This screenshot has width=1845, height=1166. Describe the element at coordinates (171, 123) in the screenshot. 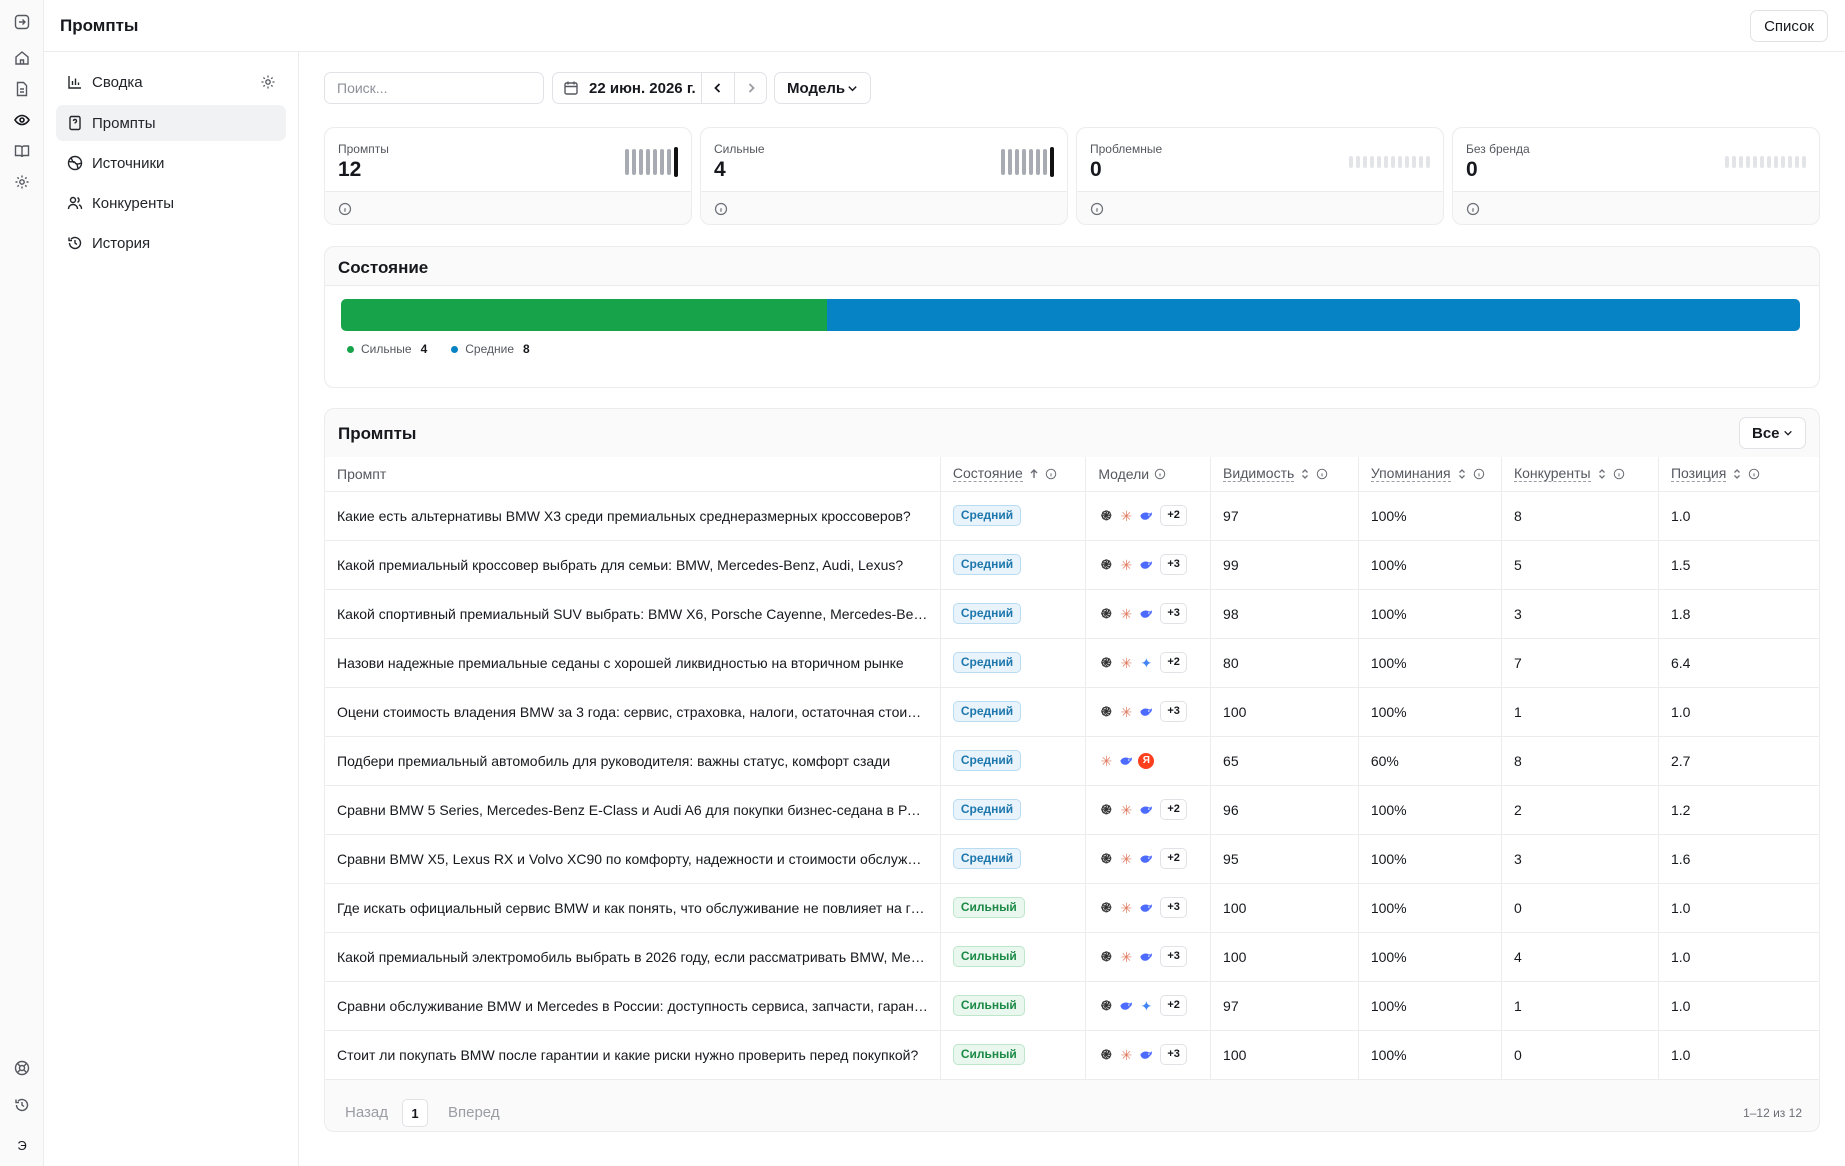

I see `sidebar-item-prompts: Промпты` at that location.